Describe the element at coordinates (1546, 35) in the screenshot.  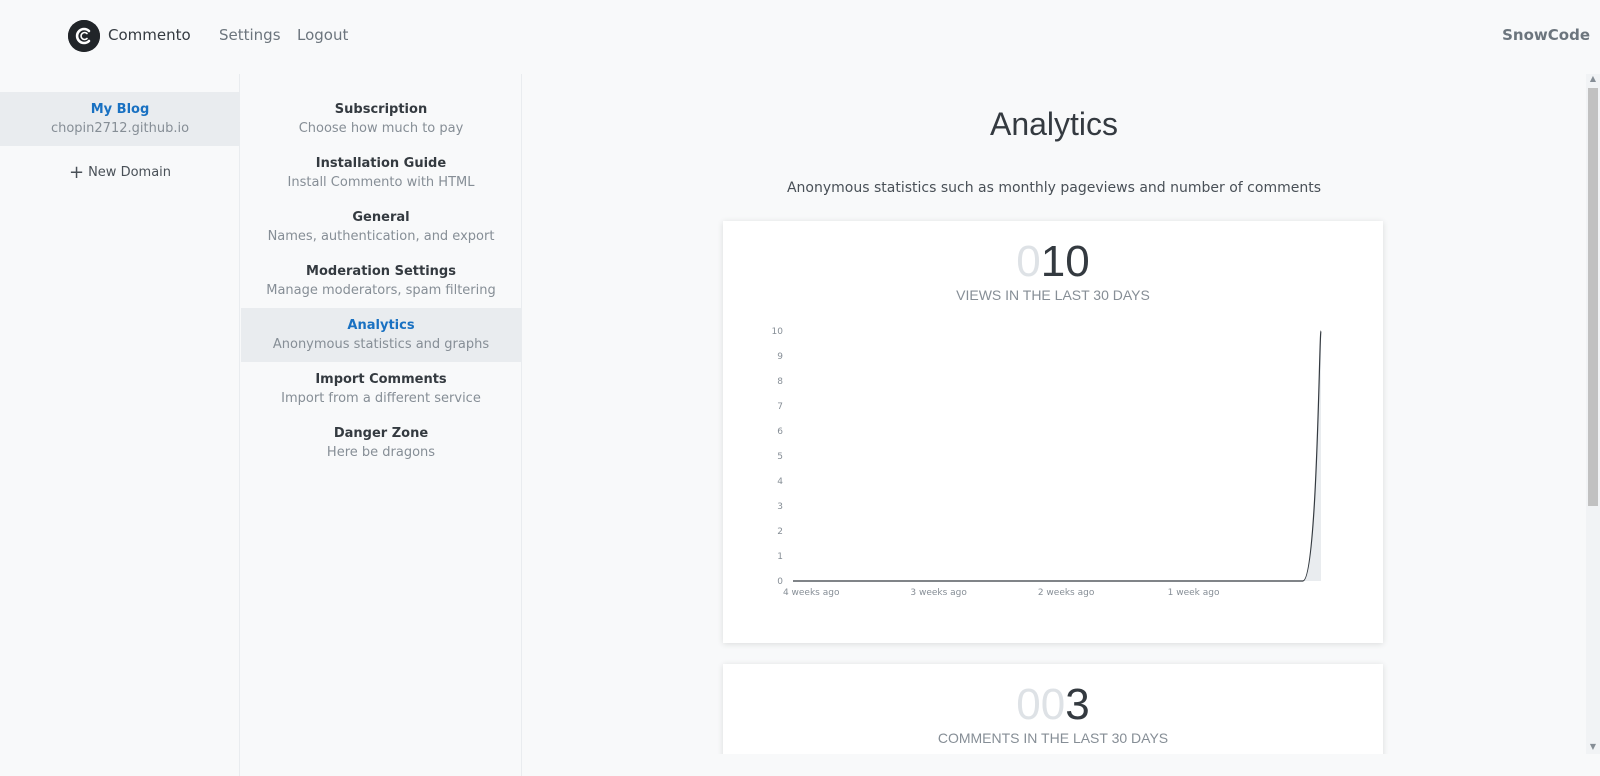
I see `user-name: SnowCode` at that location.